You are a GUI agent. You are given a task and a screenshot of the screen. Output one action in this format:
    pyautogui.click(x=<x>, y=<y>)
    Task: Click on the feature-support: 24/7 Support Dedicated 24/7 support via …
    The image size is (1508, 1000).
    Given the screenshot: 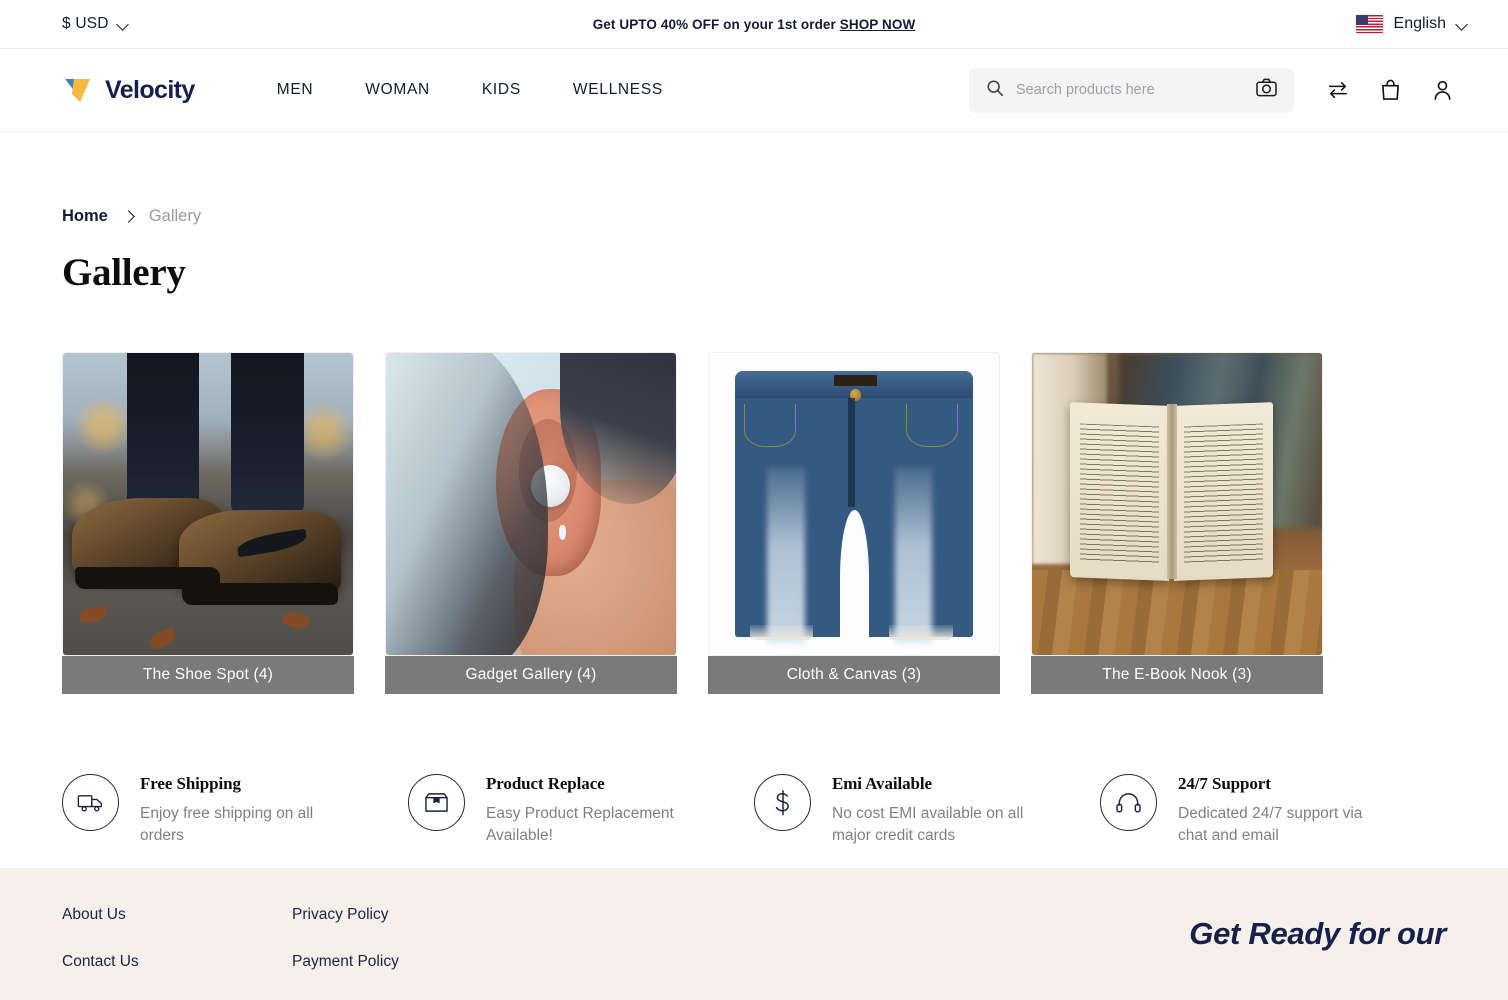 What is the action you would take?
    pyautogui.click(x=1273, y=810)
    